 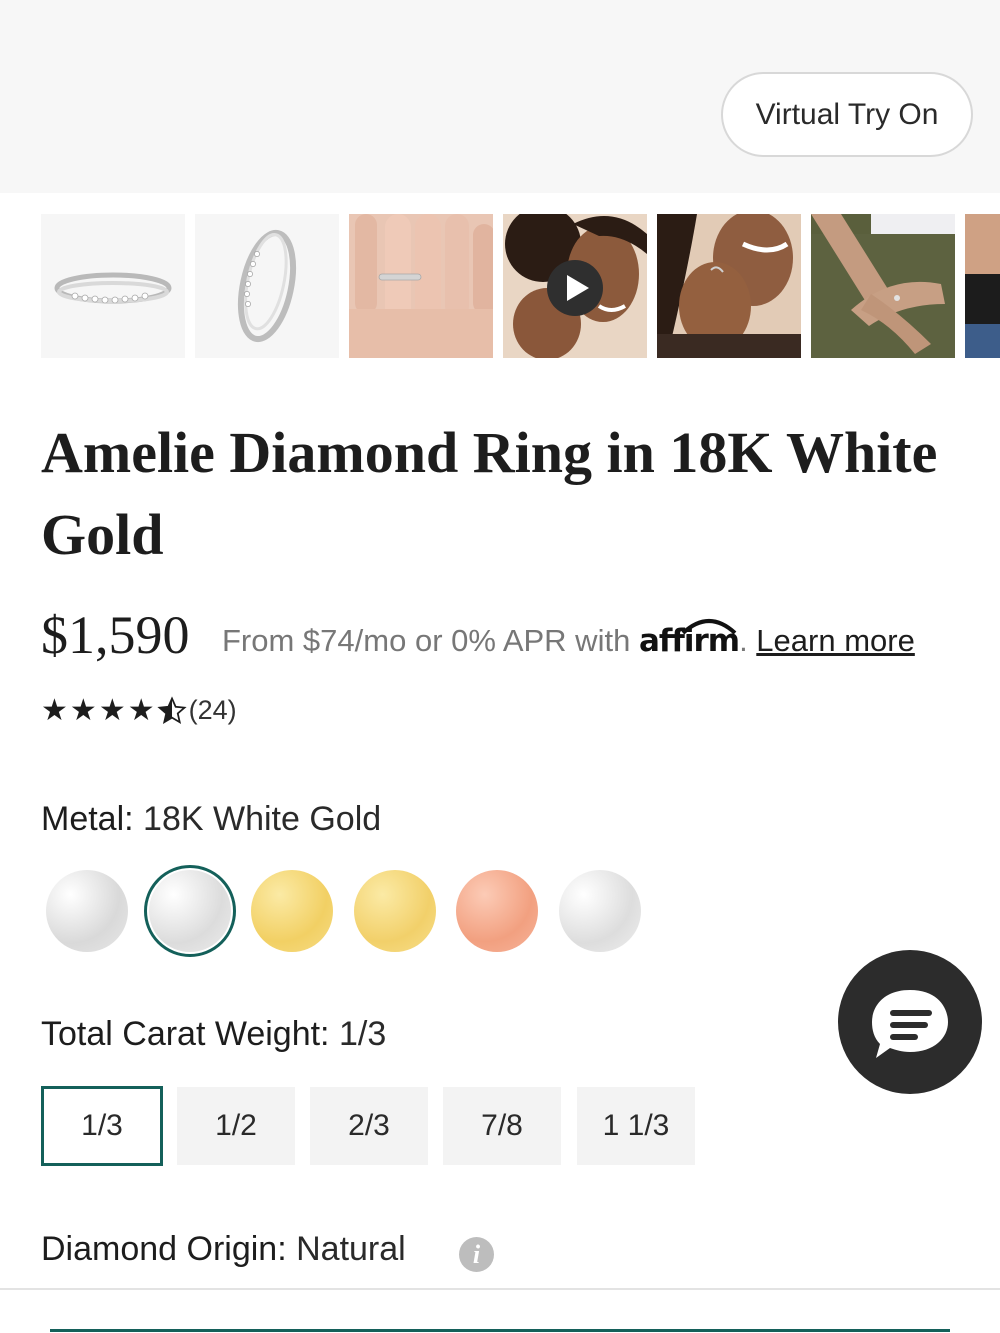 I want to click on rating-count: (24), so click(x=213, y=710).